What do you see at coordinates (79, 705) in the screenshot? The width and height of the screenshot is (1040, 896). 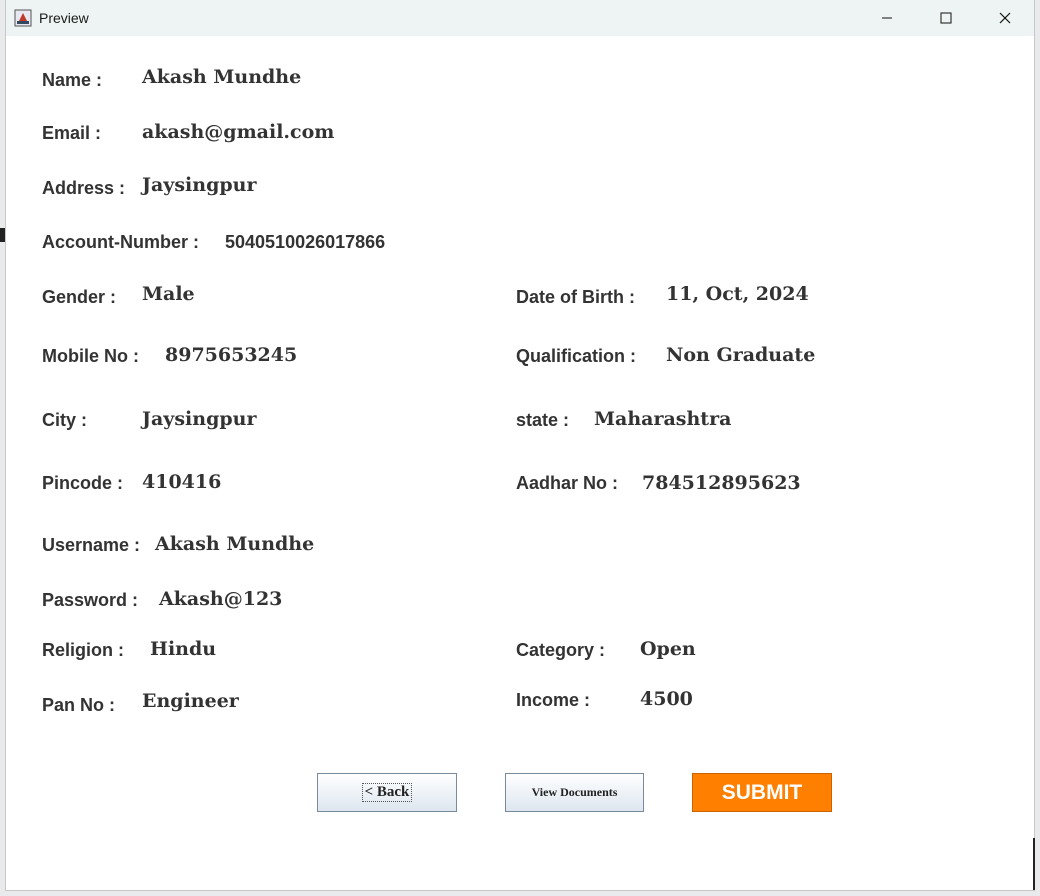 I see `pan-no-label: Pan No :` at bounding box center [79, 705].